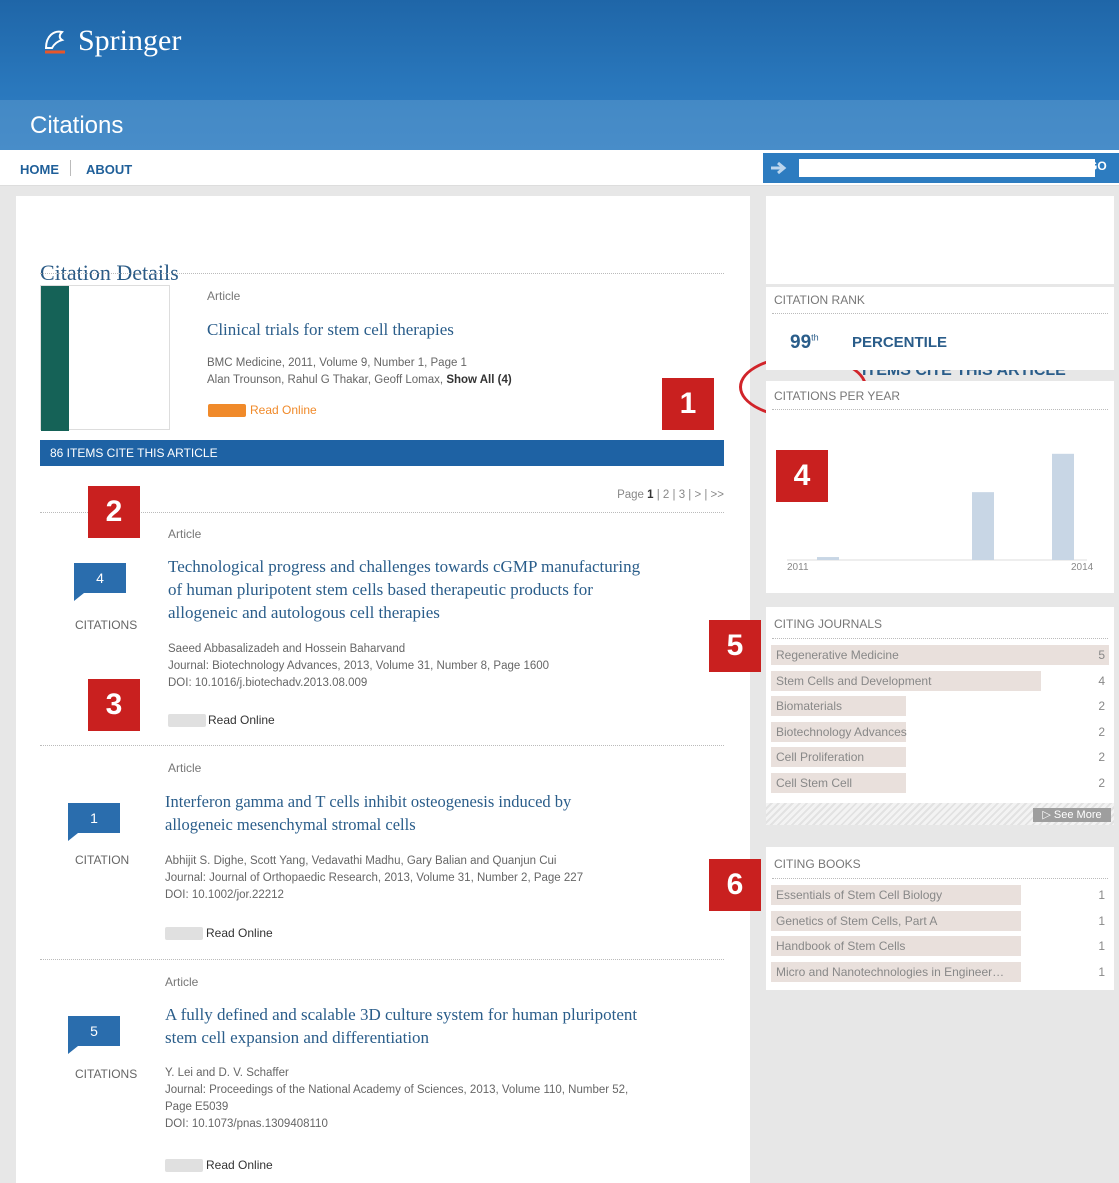 Image resolution: width=1119 pixels, height=1183 pixels. I want to click on citation-count-label: CITATION, so click(102, 860).